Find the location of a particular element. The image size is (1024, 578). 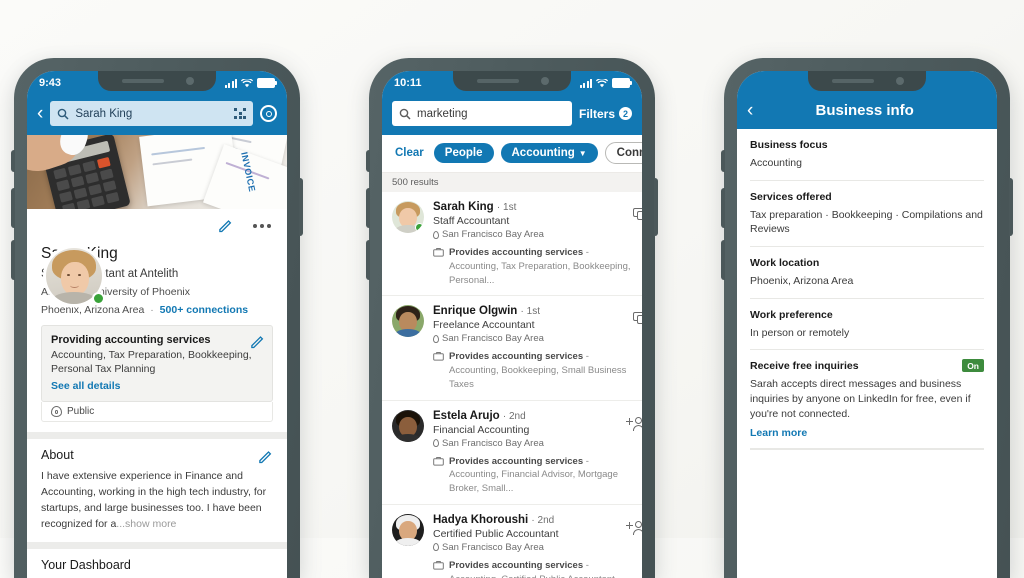

filter-chips: Clear People Accounting▼ Connections is located at coordinates (512, 154).